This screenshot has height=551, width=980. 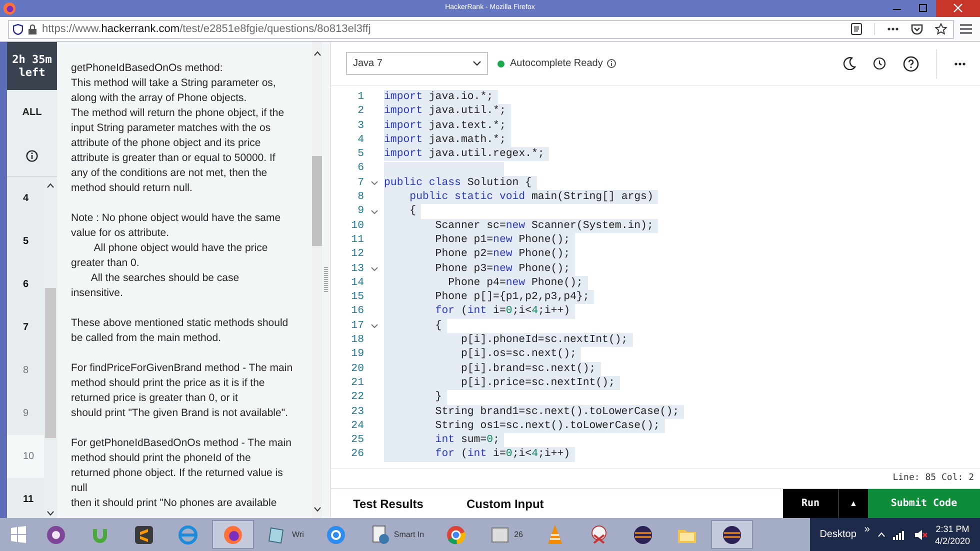 I want to click on line-number: 15, so click(x=357, y=297).